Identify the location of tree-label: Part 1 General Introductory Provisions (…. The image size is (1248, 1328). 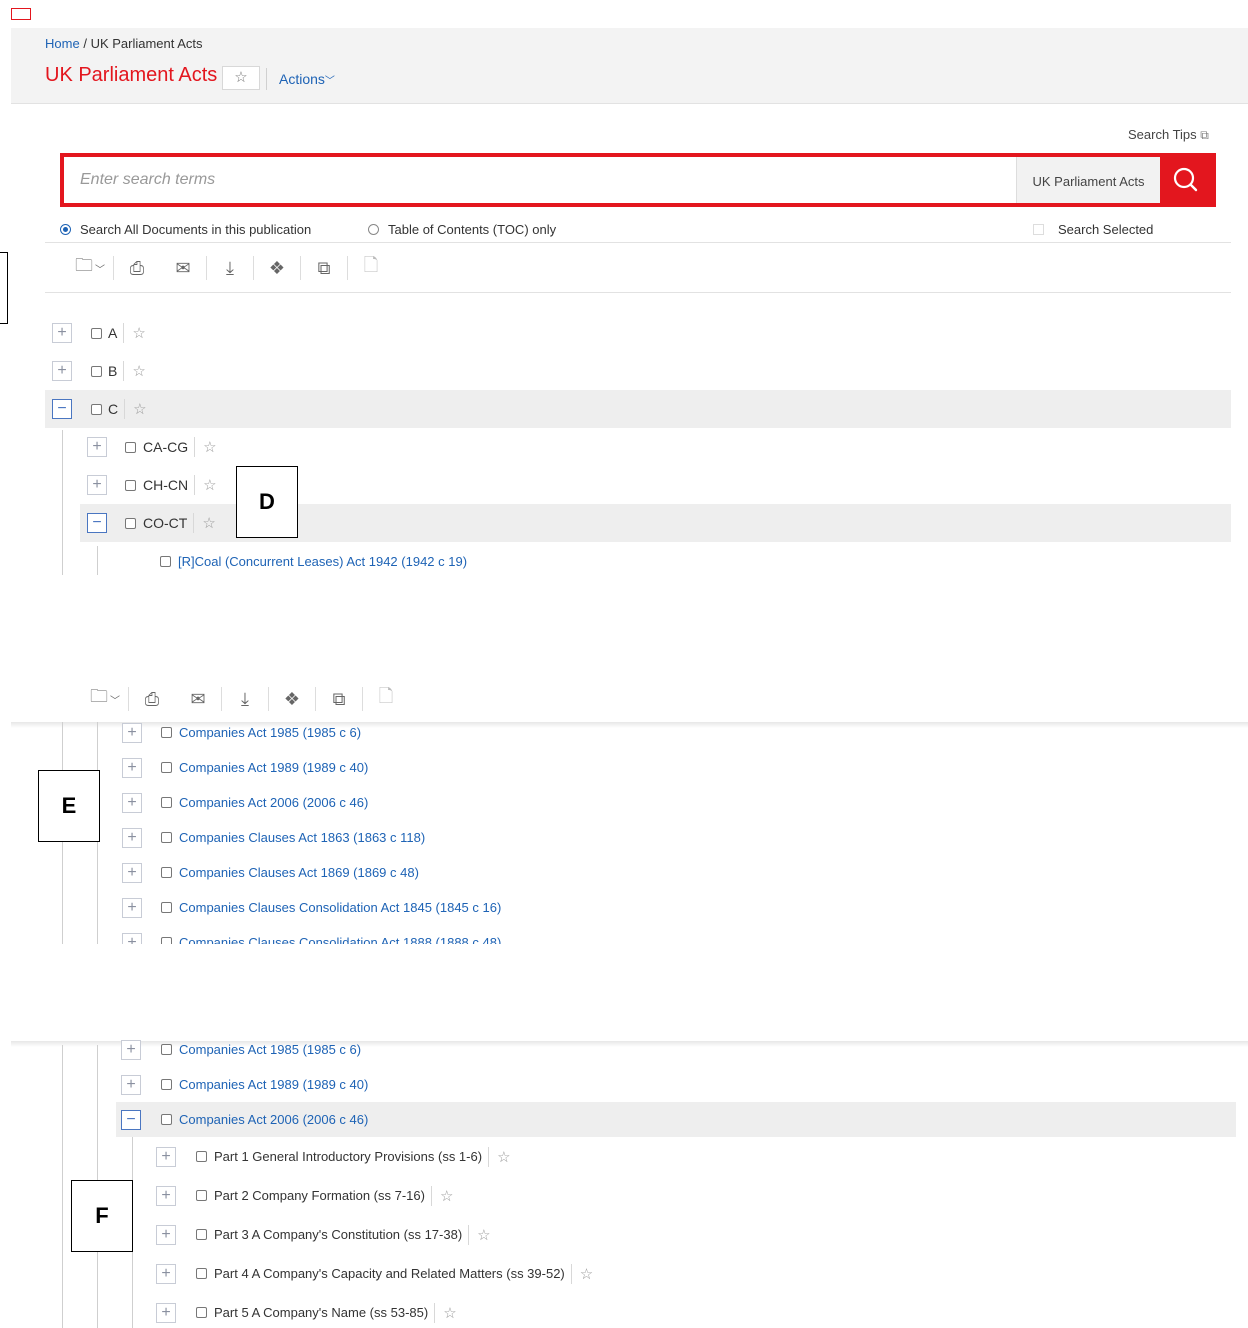
(348, 1156).